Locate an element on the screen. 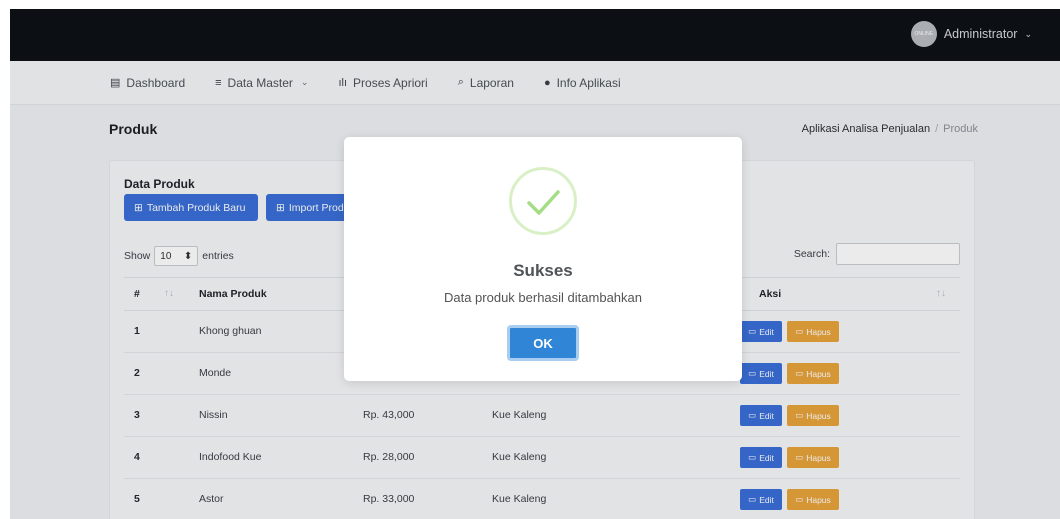 This screenshot has height=519, width=1060. success-check-icon is located at coordinates (543, 201).